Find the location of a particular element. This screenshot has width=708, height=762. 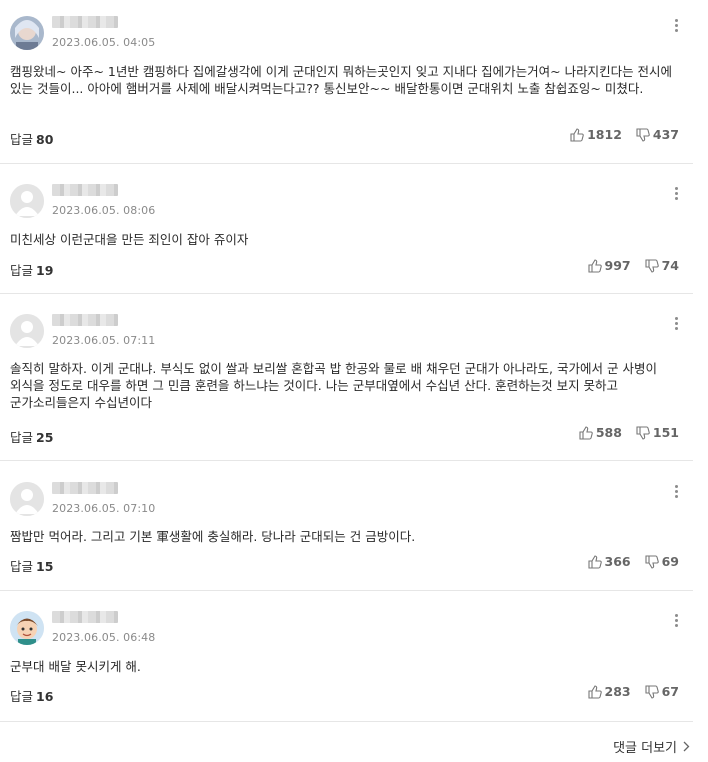

chevron-right-icon is located at coordinates (686, 746).